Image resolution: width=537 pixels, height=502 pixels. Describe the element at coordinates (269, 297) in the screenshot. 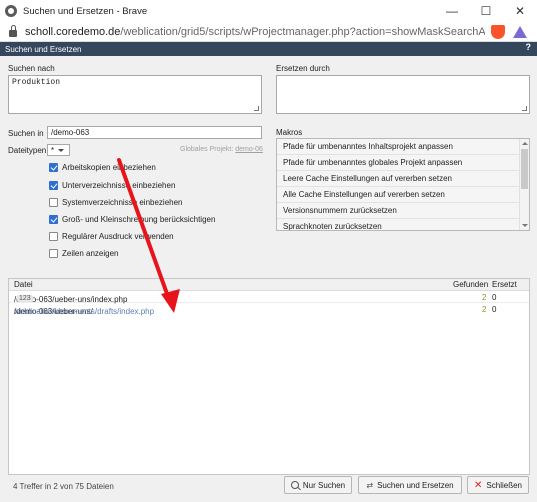

I see `table-row: /demo-063/ueber-uns/index.php 123 2 0` at that location.